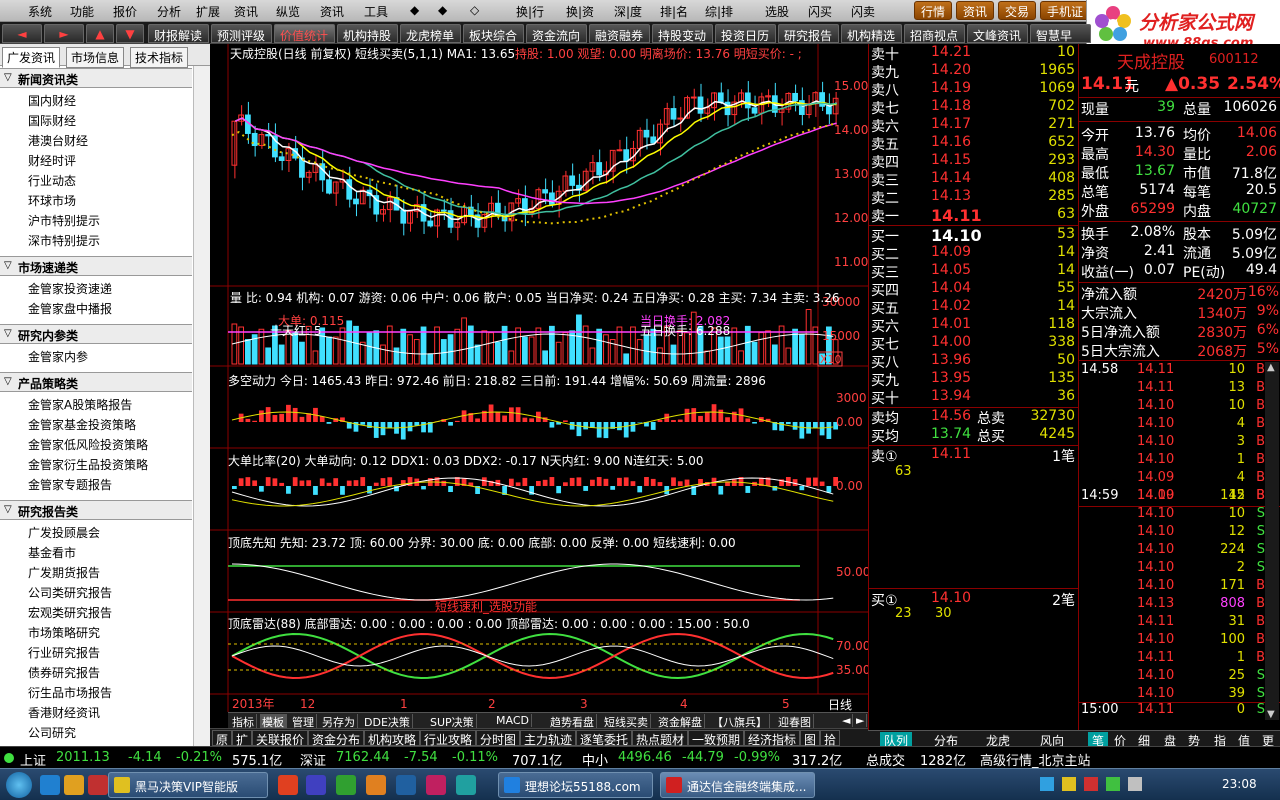 The width and height of the screenshot is (1280, 800). Describe the element at coordinates (70, 484) in the screenshot. I see `news-item: 金管家专题报告` at that location.